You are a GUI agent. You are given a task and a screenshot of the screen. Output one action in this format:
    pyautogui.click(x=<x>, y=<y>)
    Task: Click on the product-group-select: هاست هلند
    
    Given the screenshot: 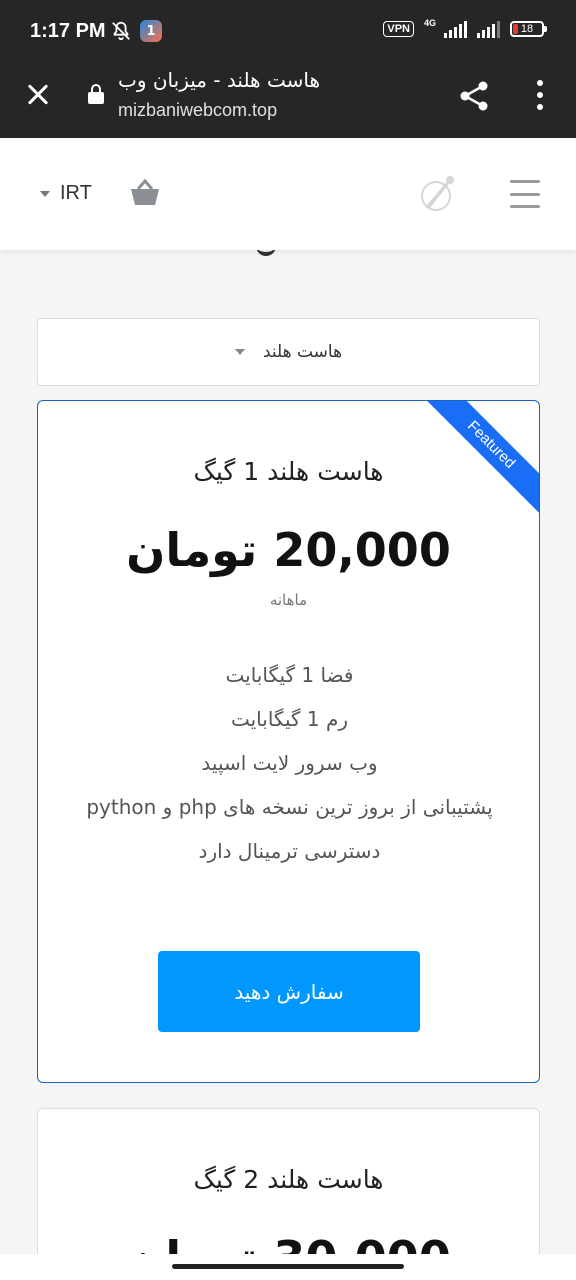 What is the action you would take?
    pyautogui.click(x=288, y=352)
    